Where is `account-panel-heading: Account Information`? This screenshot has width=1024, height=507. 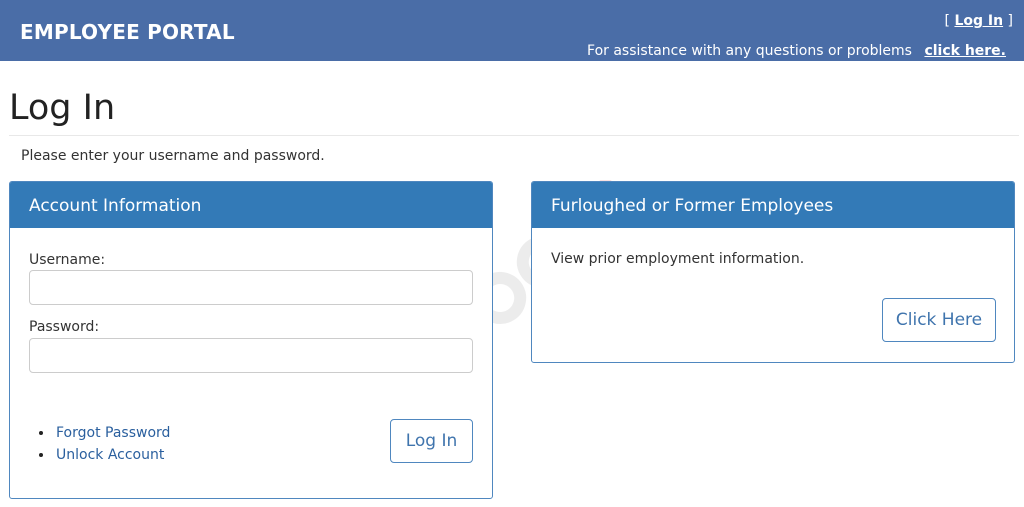 account-panel-heading: Account Information is located at coordinates (251, 205).